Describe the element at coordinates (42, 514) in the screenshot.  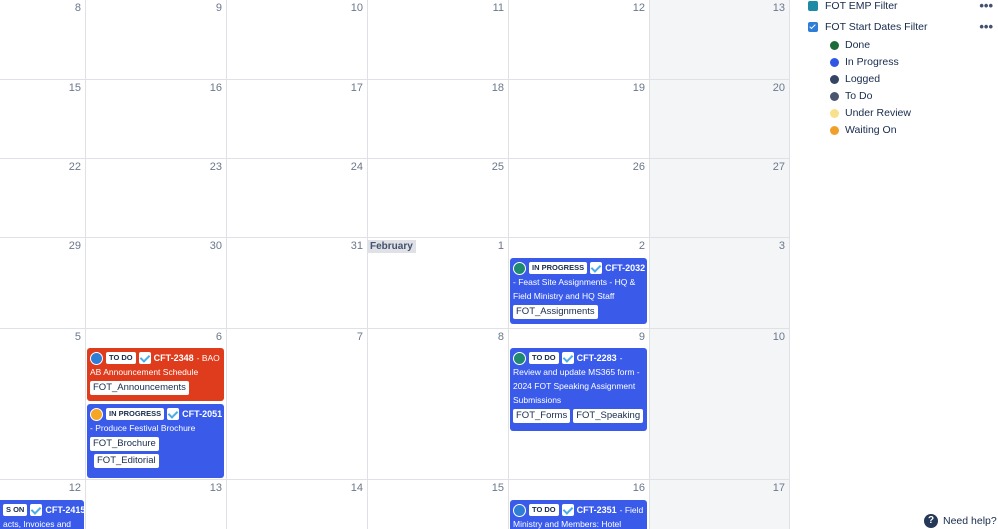
I see `event-card: S ON CFT-2415 - acts, Invoices and` at that location.